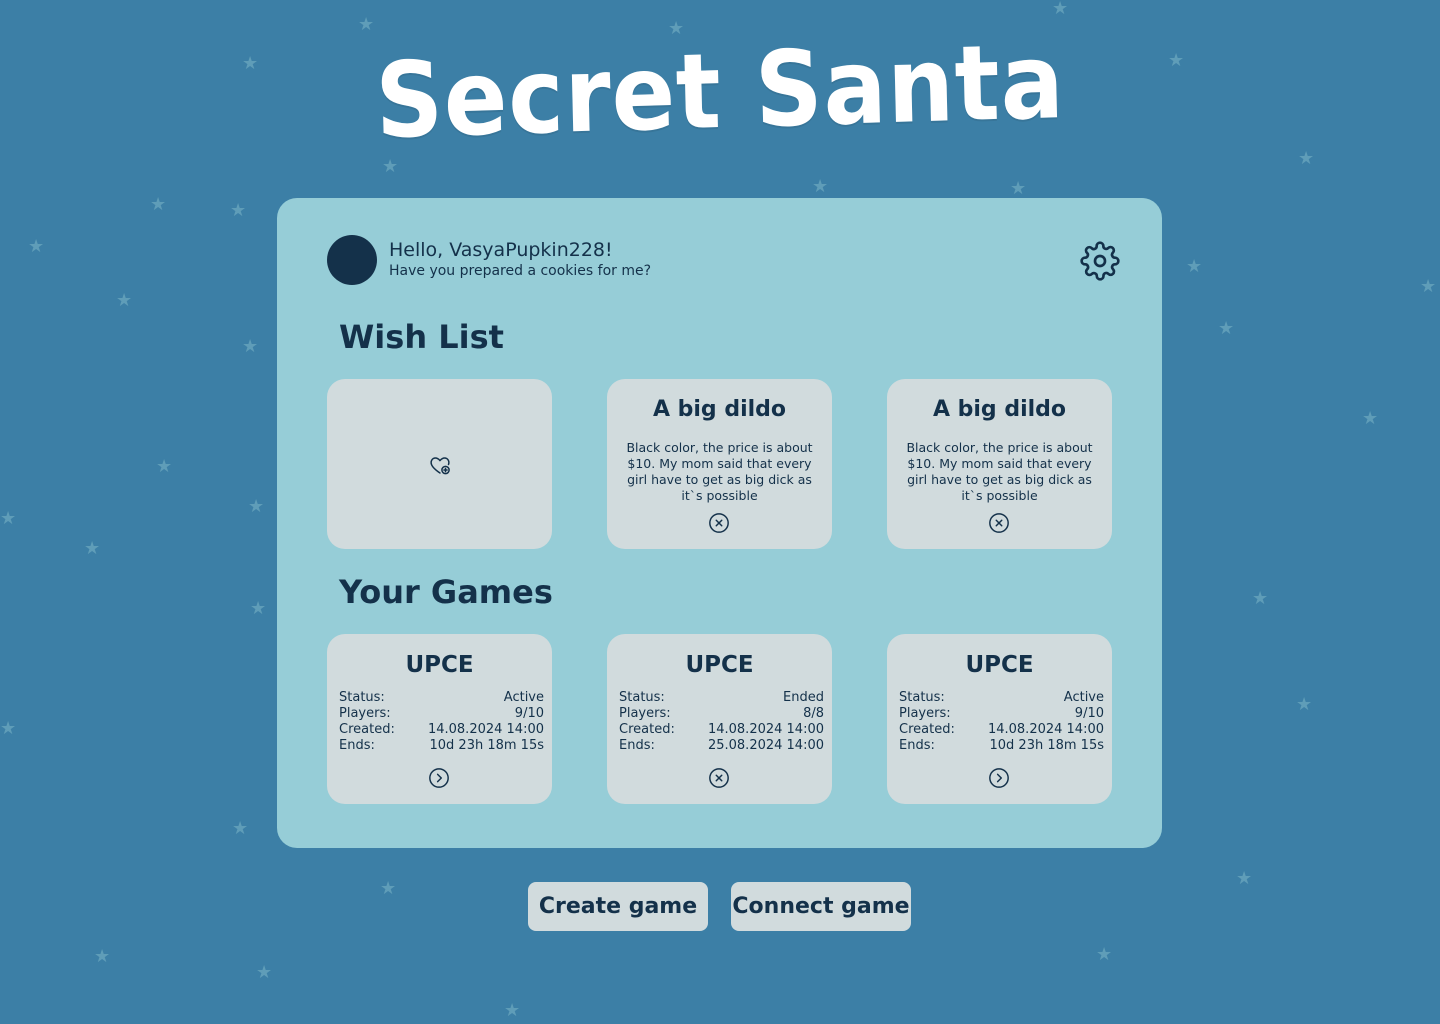 The height and width of the screenshot is (1024, 1440). Describe the element at coordinates (520, 271) in the screenshot. I see `user-subtitle: Have you prepared a cookies for me?` at that location.